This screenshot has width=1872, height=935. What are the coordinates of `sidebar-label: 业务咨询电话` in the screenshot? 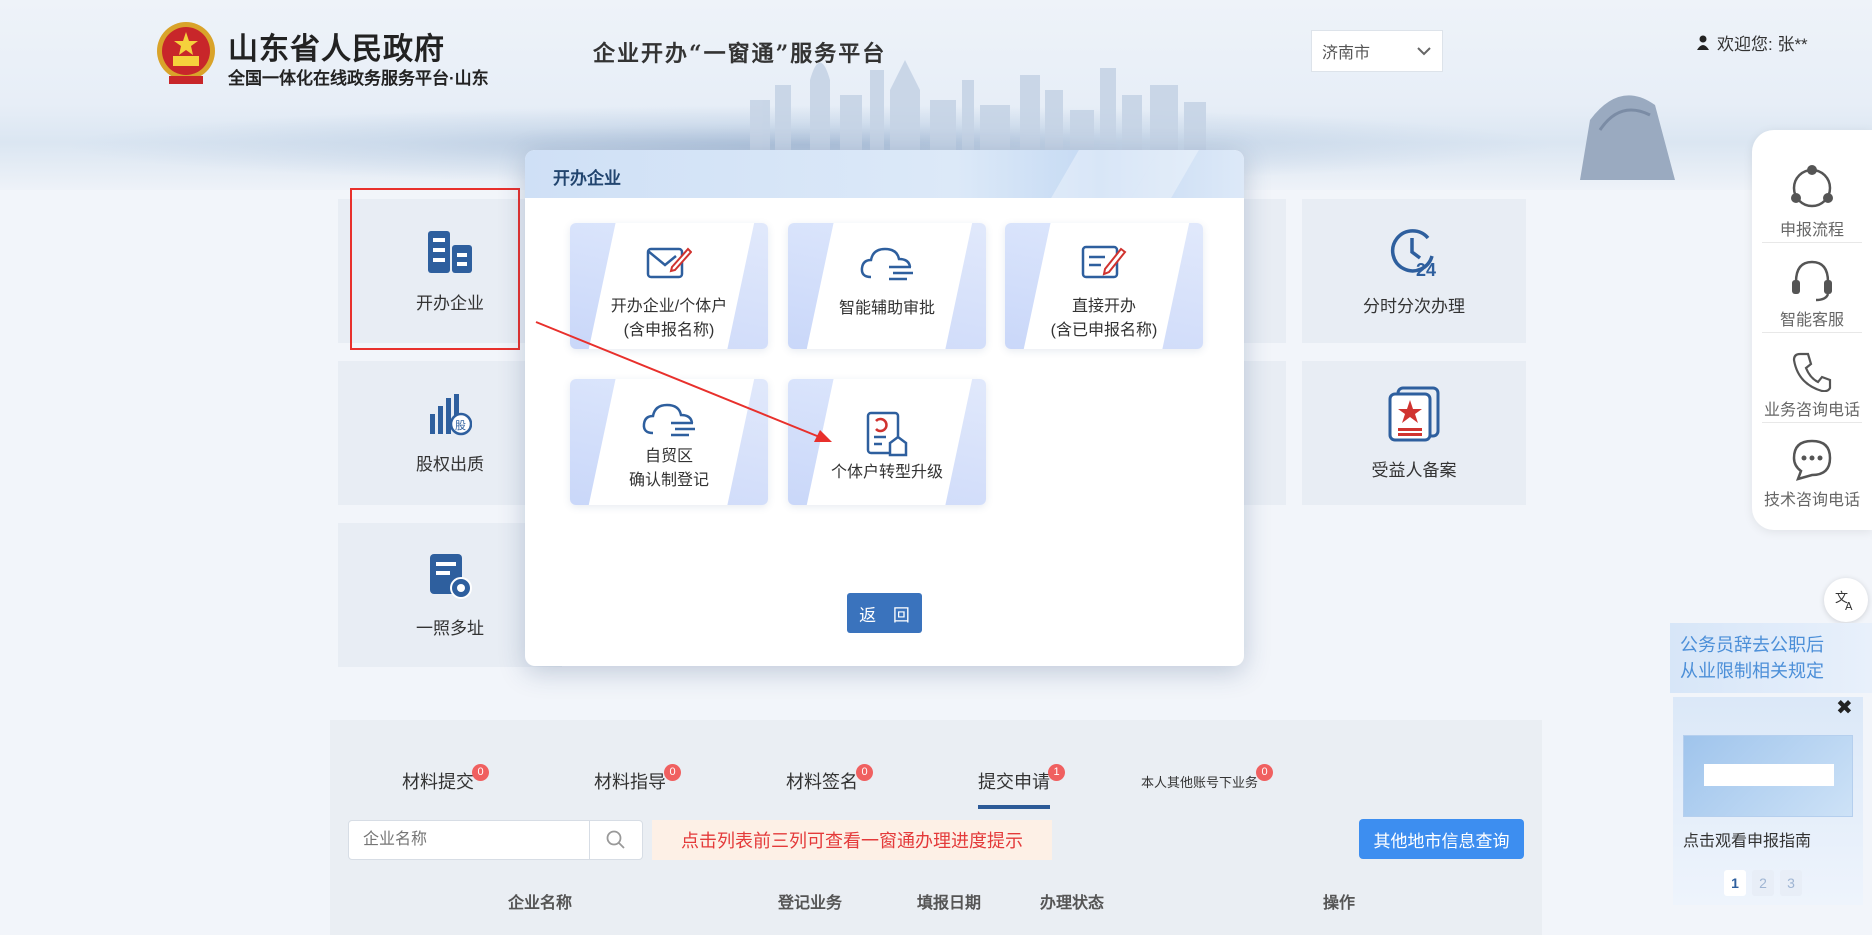 It's located at (1811, 410).